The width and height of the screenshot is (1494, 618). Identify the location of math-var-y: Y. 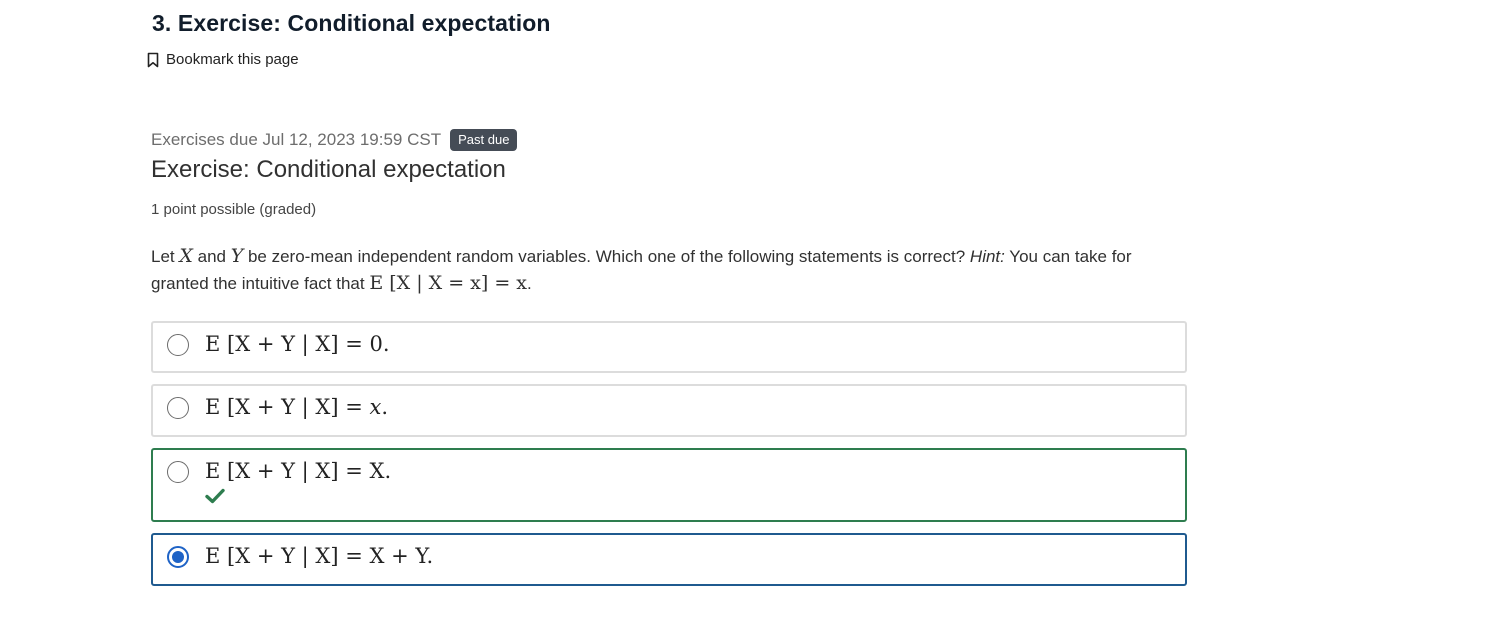
(237, 256).